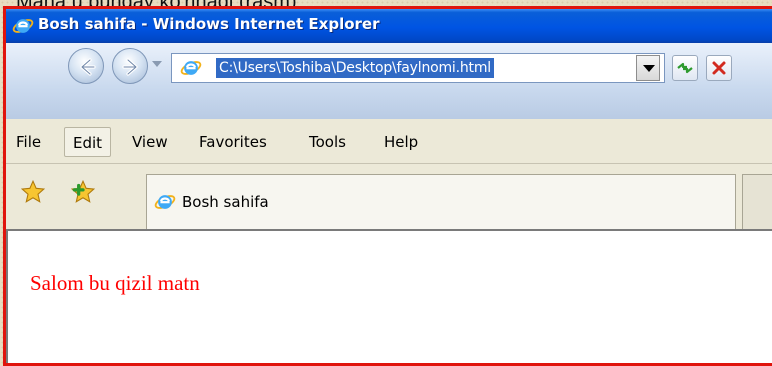  Describe the element at coordinates (209, 24) in the screenshot. I see `window-title: Bosh sahifa - Windows Internet Explorer` at that location.